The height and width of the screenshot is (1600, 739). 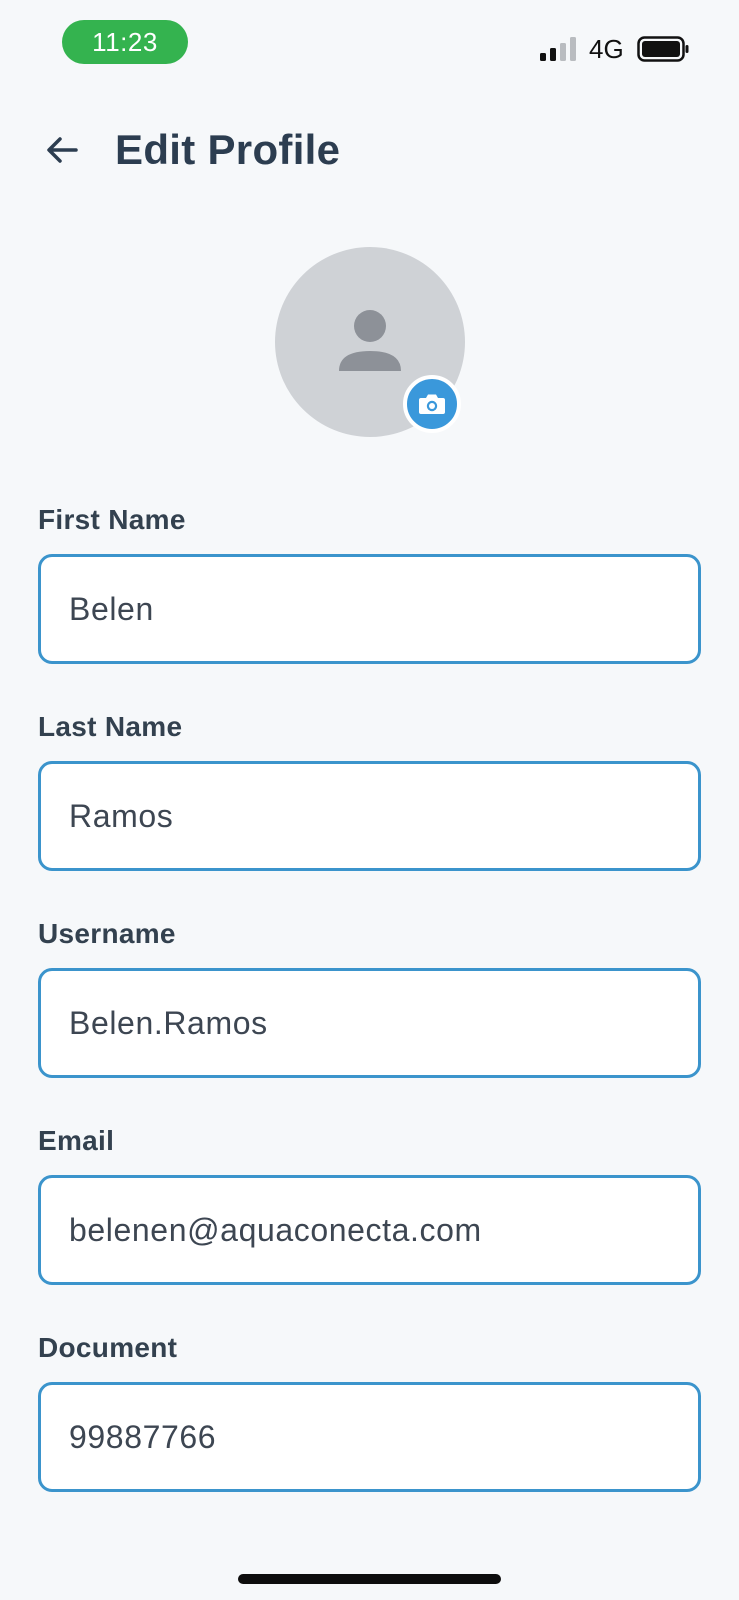 I want to click on last-name-label: Last Name, so click(x=110, y=726).